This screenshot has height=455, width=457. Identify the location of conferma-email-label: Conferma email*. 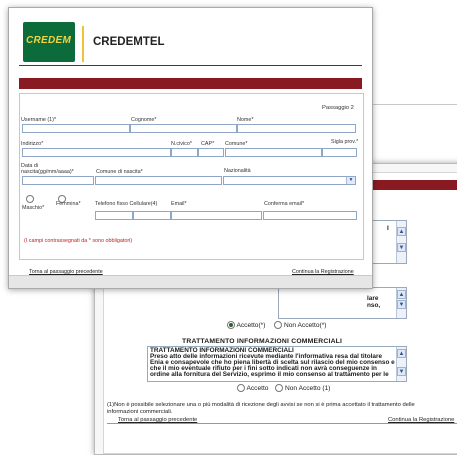
(284, 204).